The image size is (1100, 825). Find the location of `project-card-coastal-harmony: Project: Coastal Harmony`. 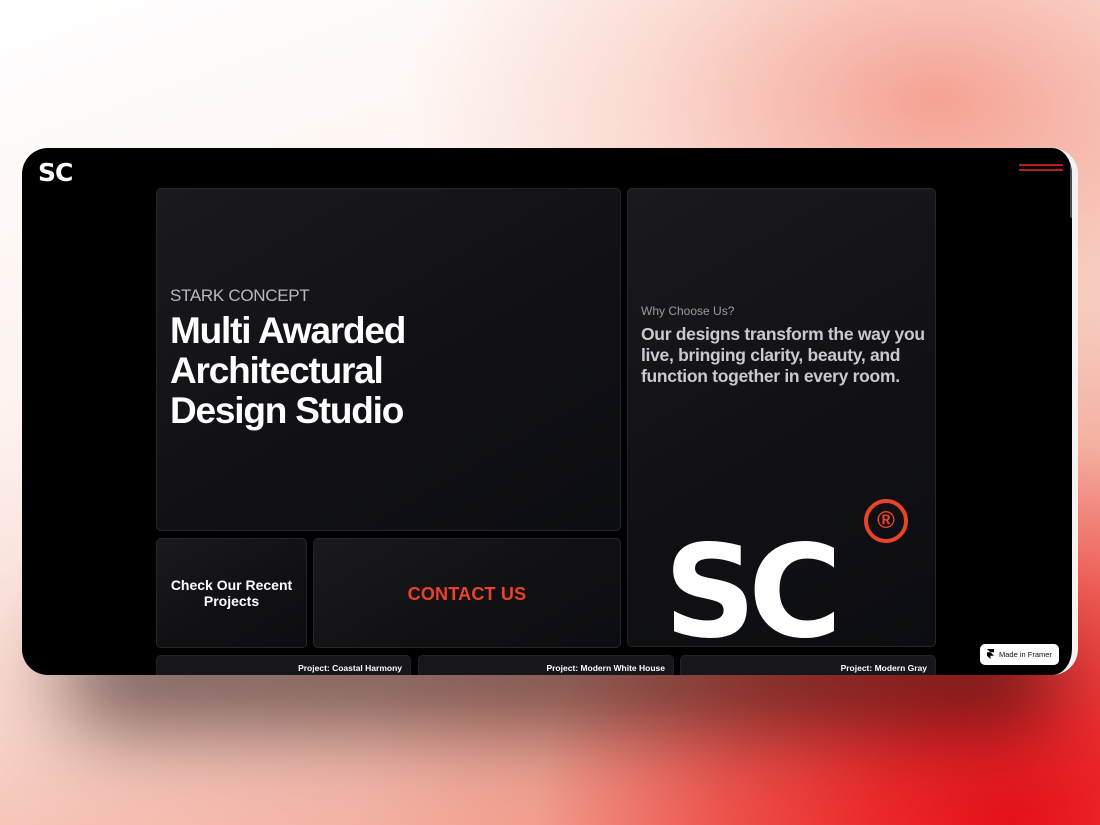

project-card-coastal-harmony: Project: Coastal Harmony is located at coordinates (283, 665).